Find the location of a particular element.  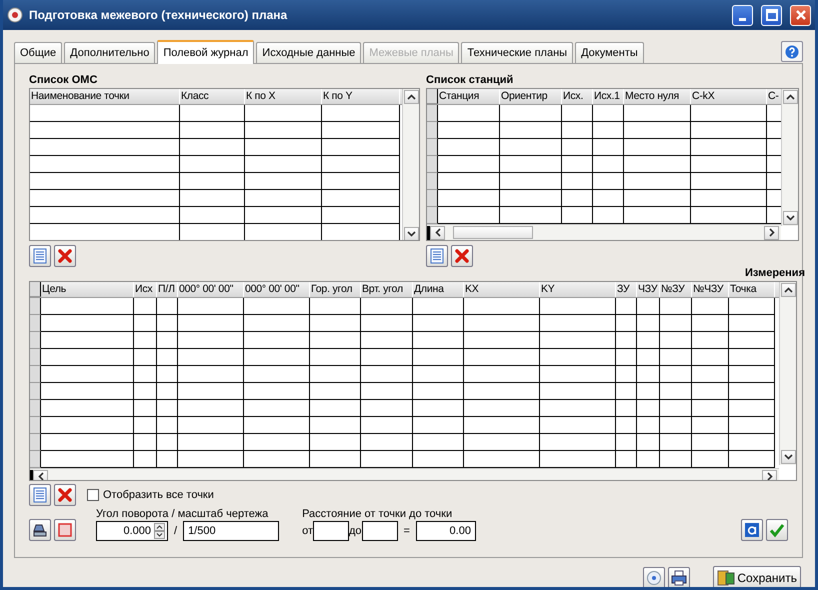

column-header: KY is located at coordinates (578, 289).